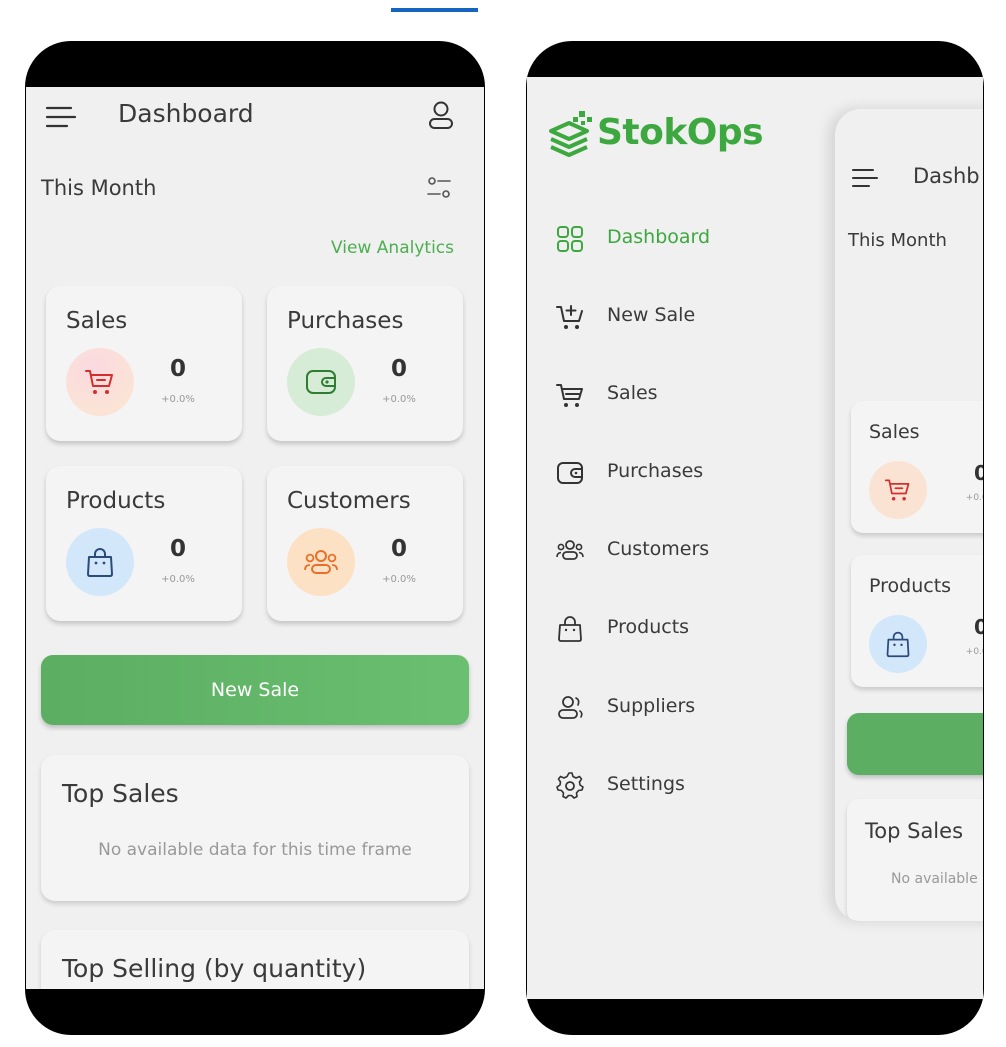  I want to click on nav-label: Customers, so click(658, 549).